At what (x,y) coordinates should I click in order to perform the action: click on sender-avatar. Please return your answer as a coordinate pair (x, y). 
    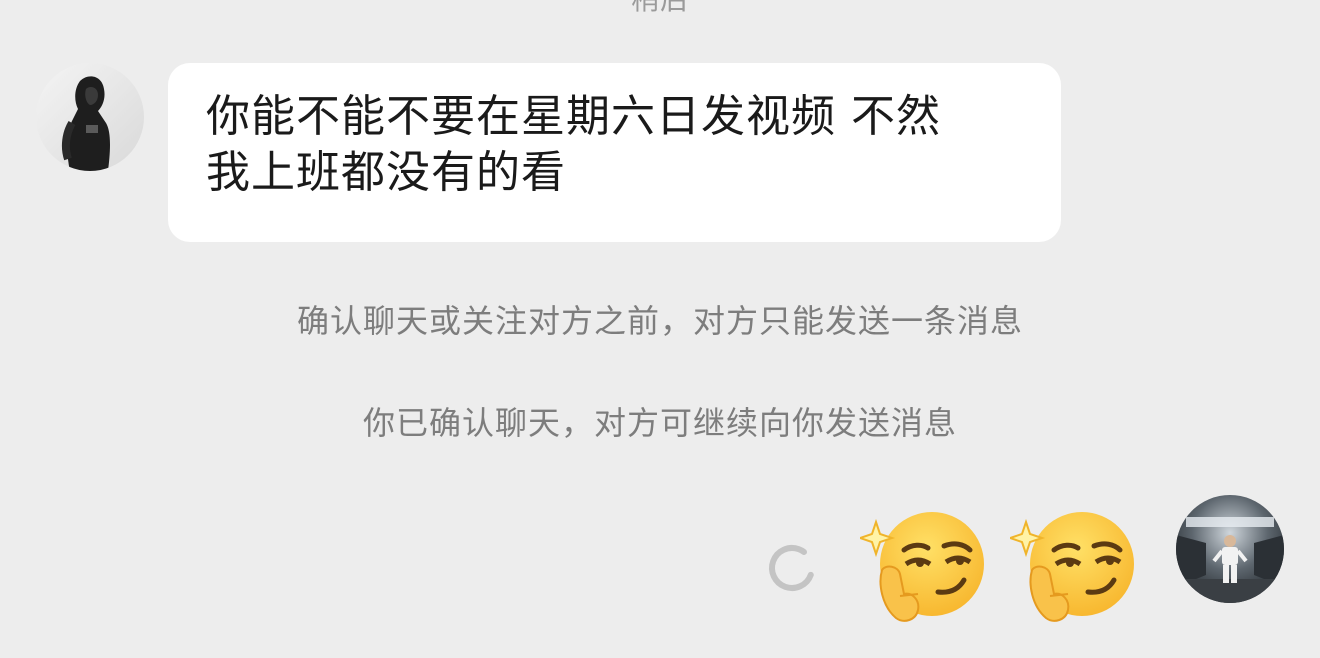
    Looking at the image, I should click on (90, 117).